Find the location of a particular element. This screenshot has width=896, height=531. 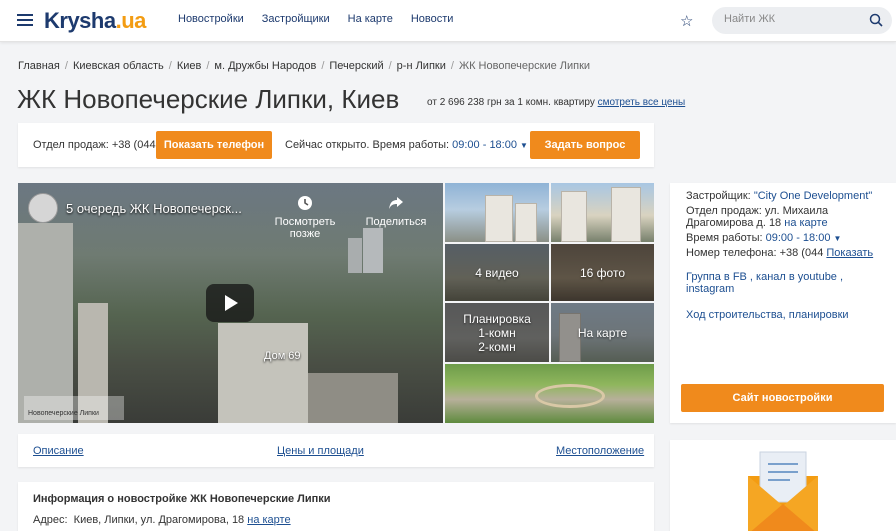

nav-item-news: Новости is located at coordinates (432, 19).